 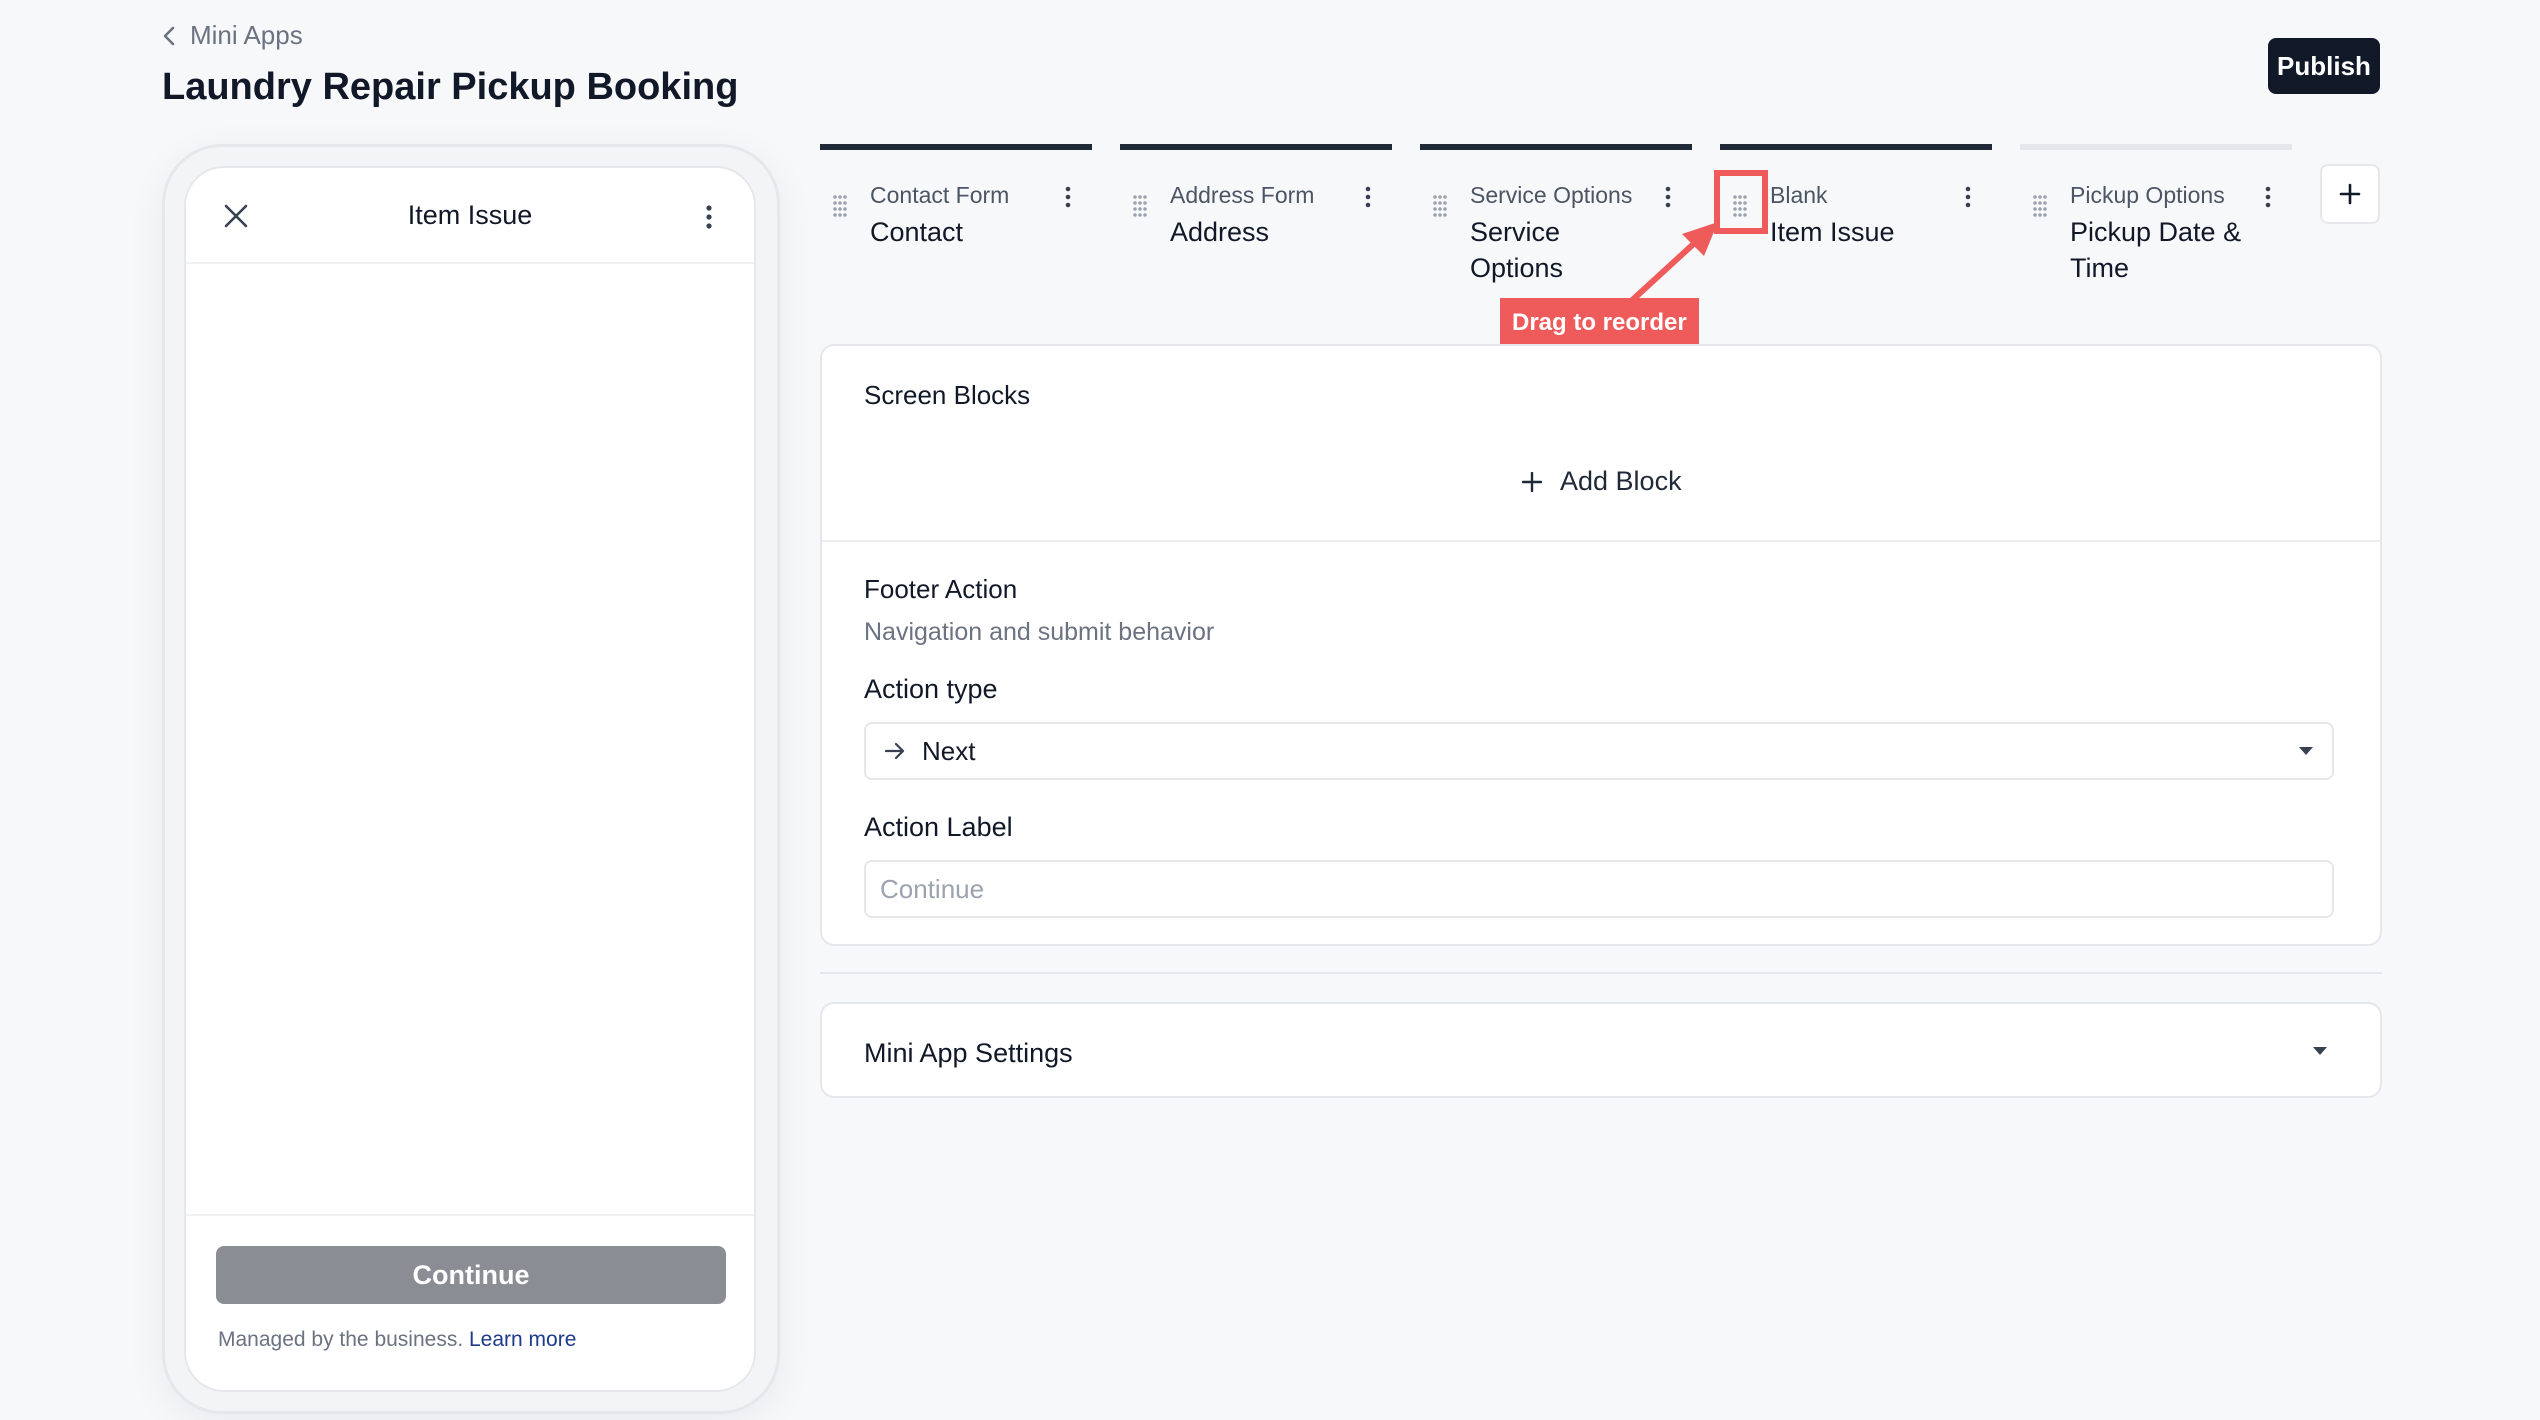 I want to click on publish-button: Publish, so click(x=2324, y=66).